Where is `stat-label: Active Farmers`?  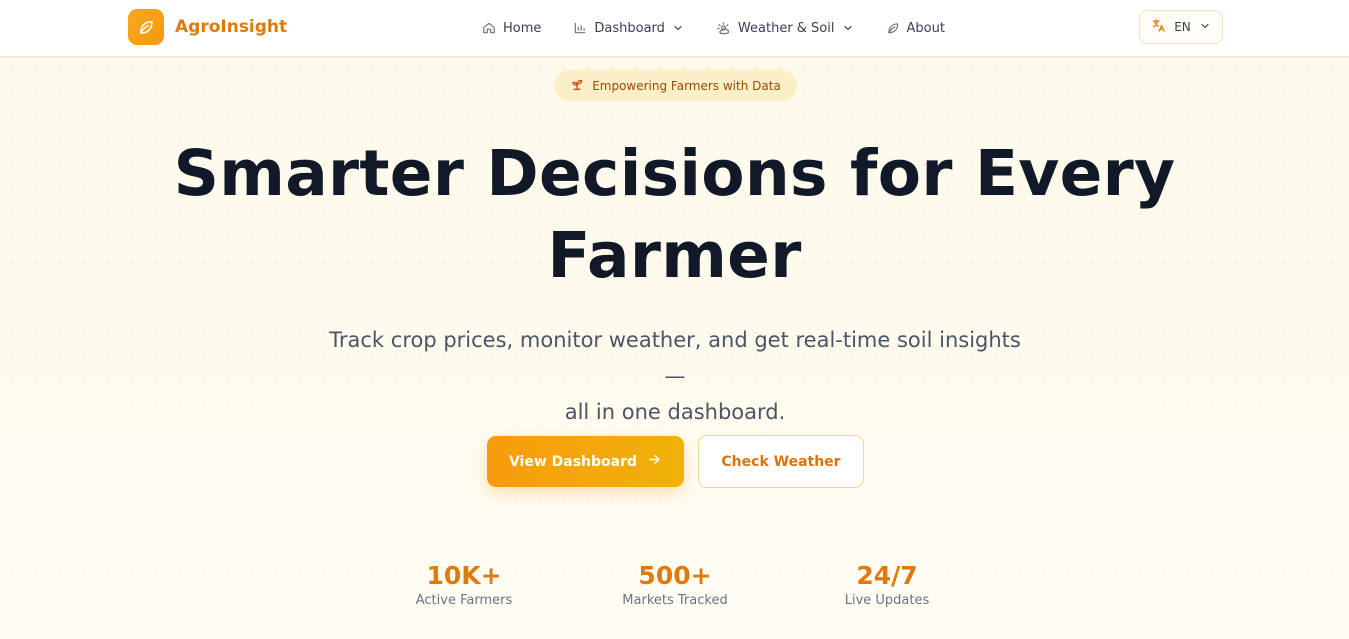 stat-label: Active Farmers is located at coordinates (464, 600).